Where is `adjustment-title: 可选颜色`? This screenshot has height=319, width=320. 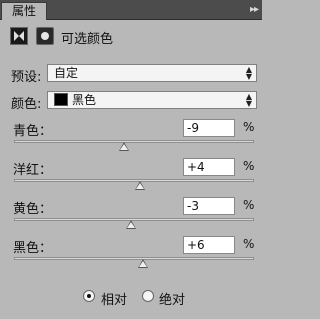
adjustment-title: 可选颜色 is located at coordinates (87, 39).